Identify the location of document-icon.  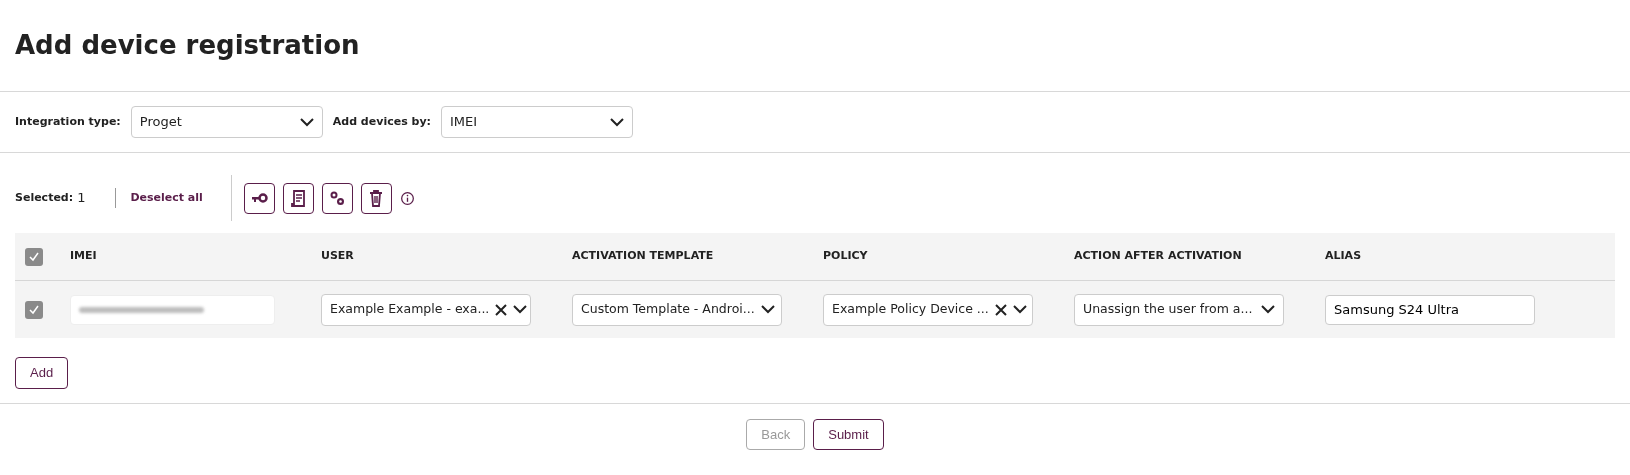
(298, 198).